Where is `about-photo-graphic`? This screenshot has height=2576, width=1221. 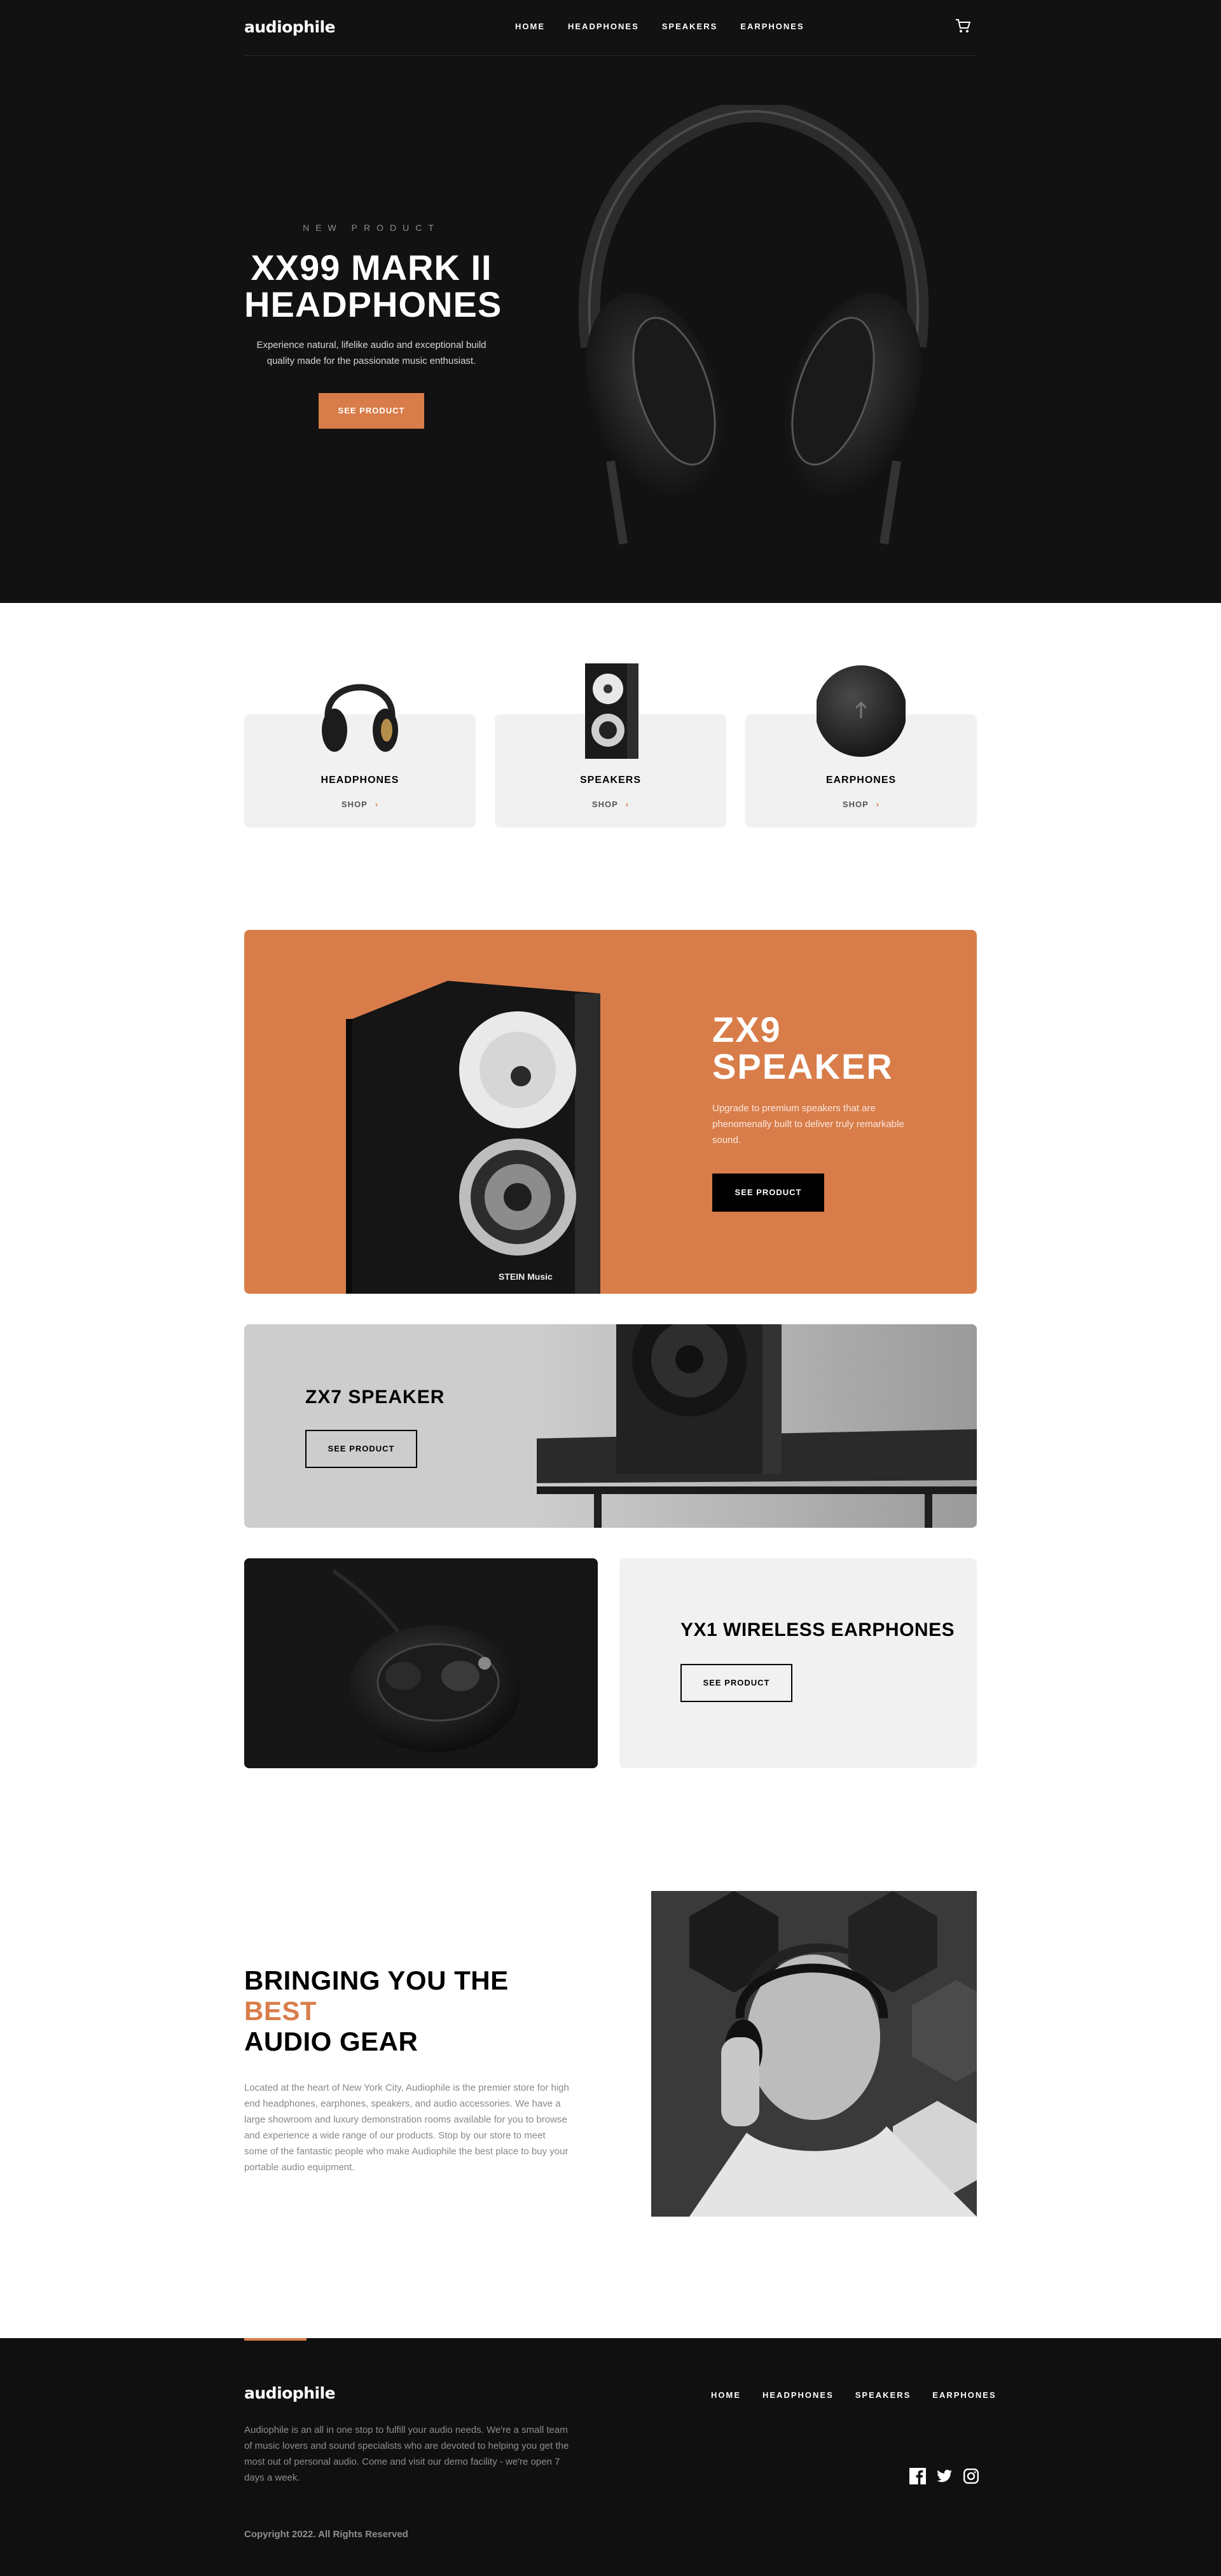
about-photo-graphic is located at coordinates (814, 2054).